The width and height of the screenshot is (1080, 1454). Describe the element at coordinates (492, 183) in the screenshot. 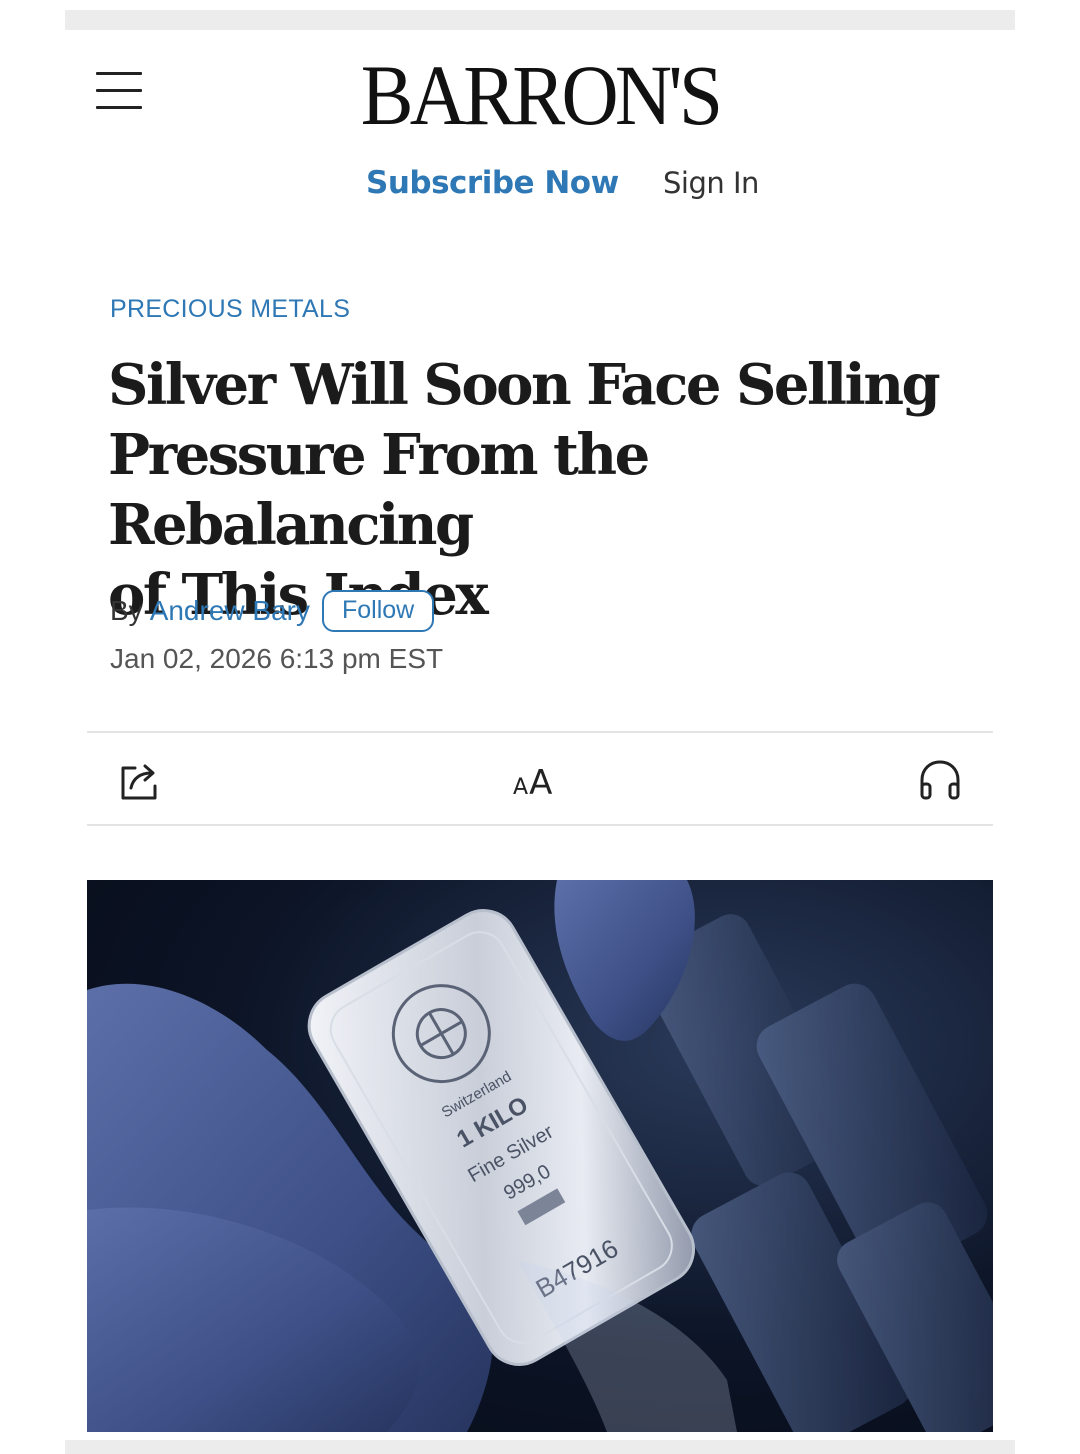

I see `subscribe-now-link: Subscribe Now` at that location.